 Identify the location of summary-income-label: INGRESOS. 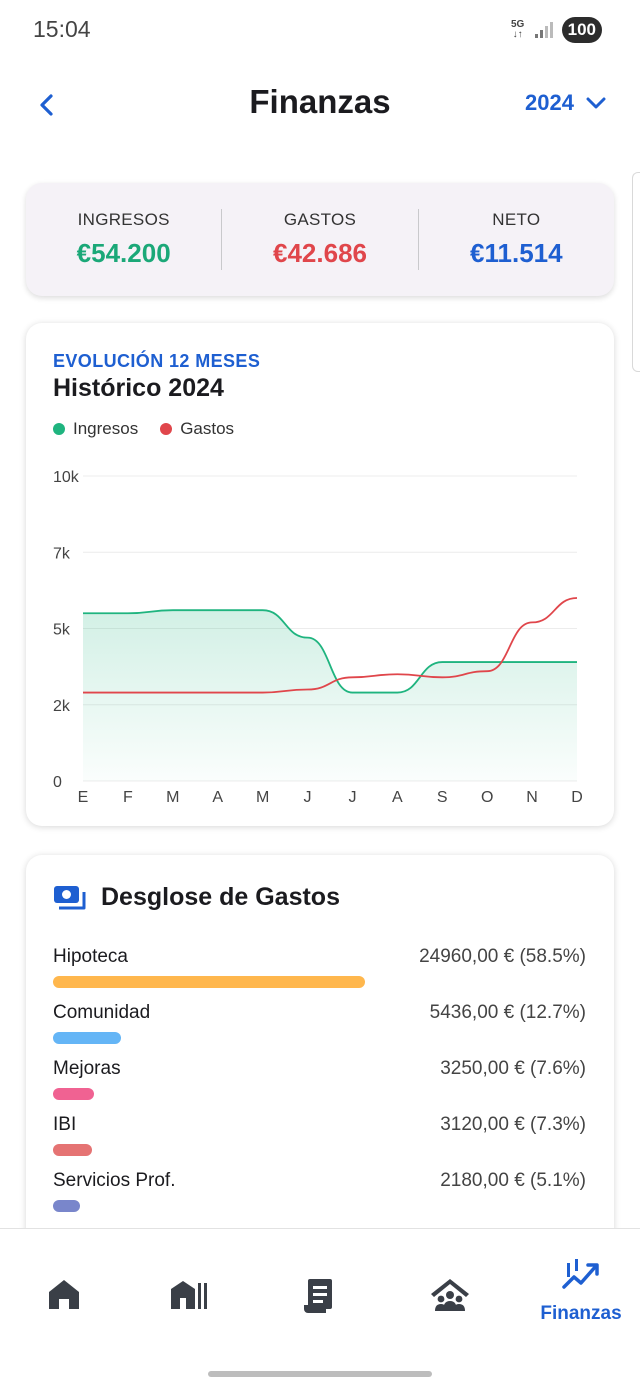
(123, 219).